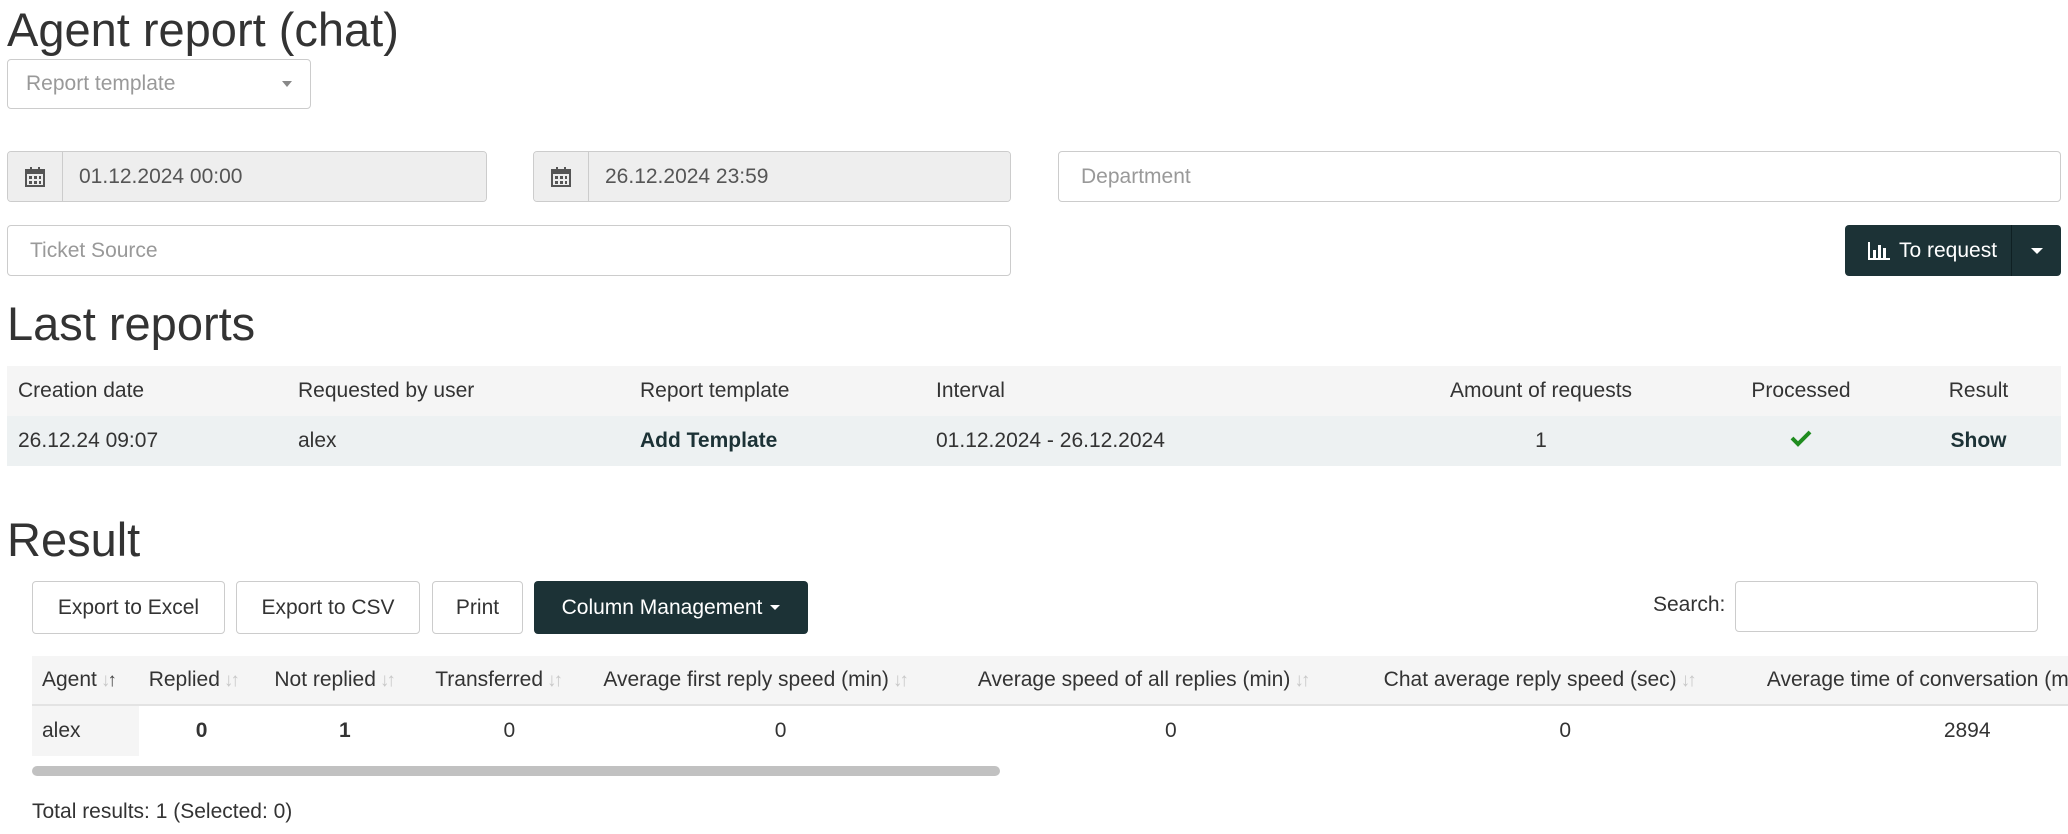 The width and height of the screenshot is (2068, 834). I want to click on to-request-dropdown, so click(2036, 250).